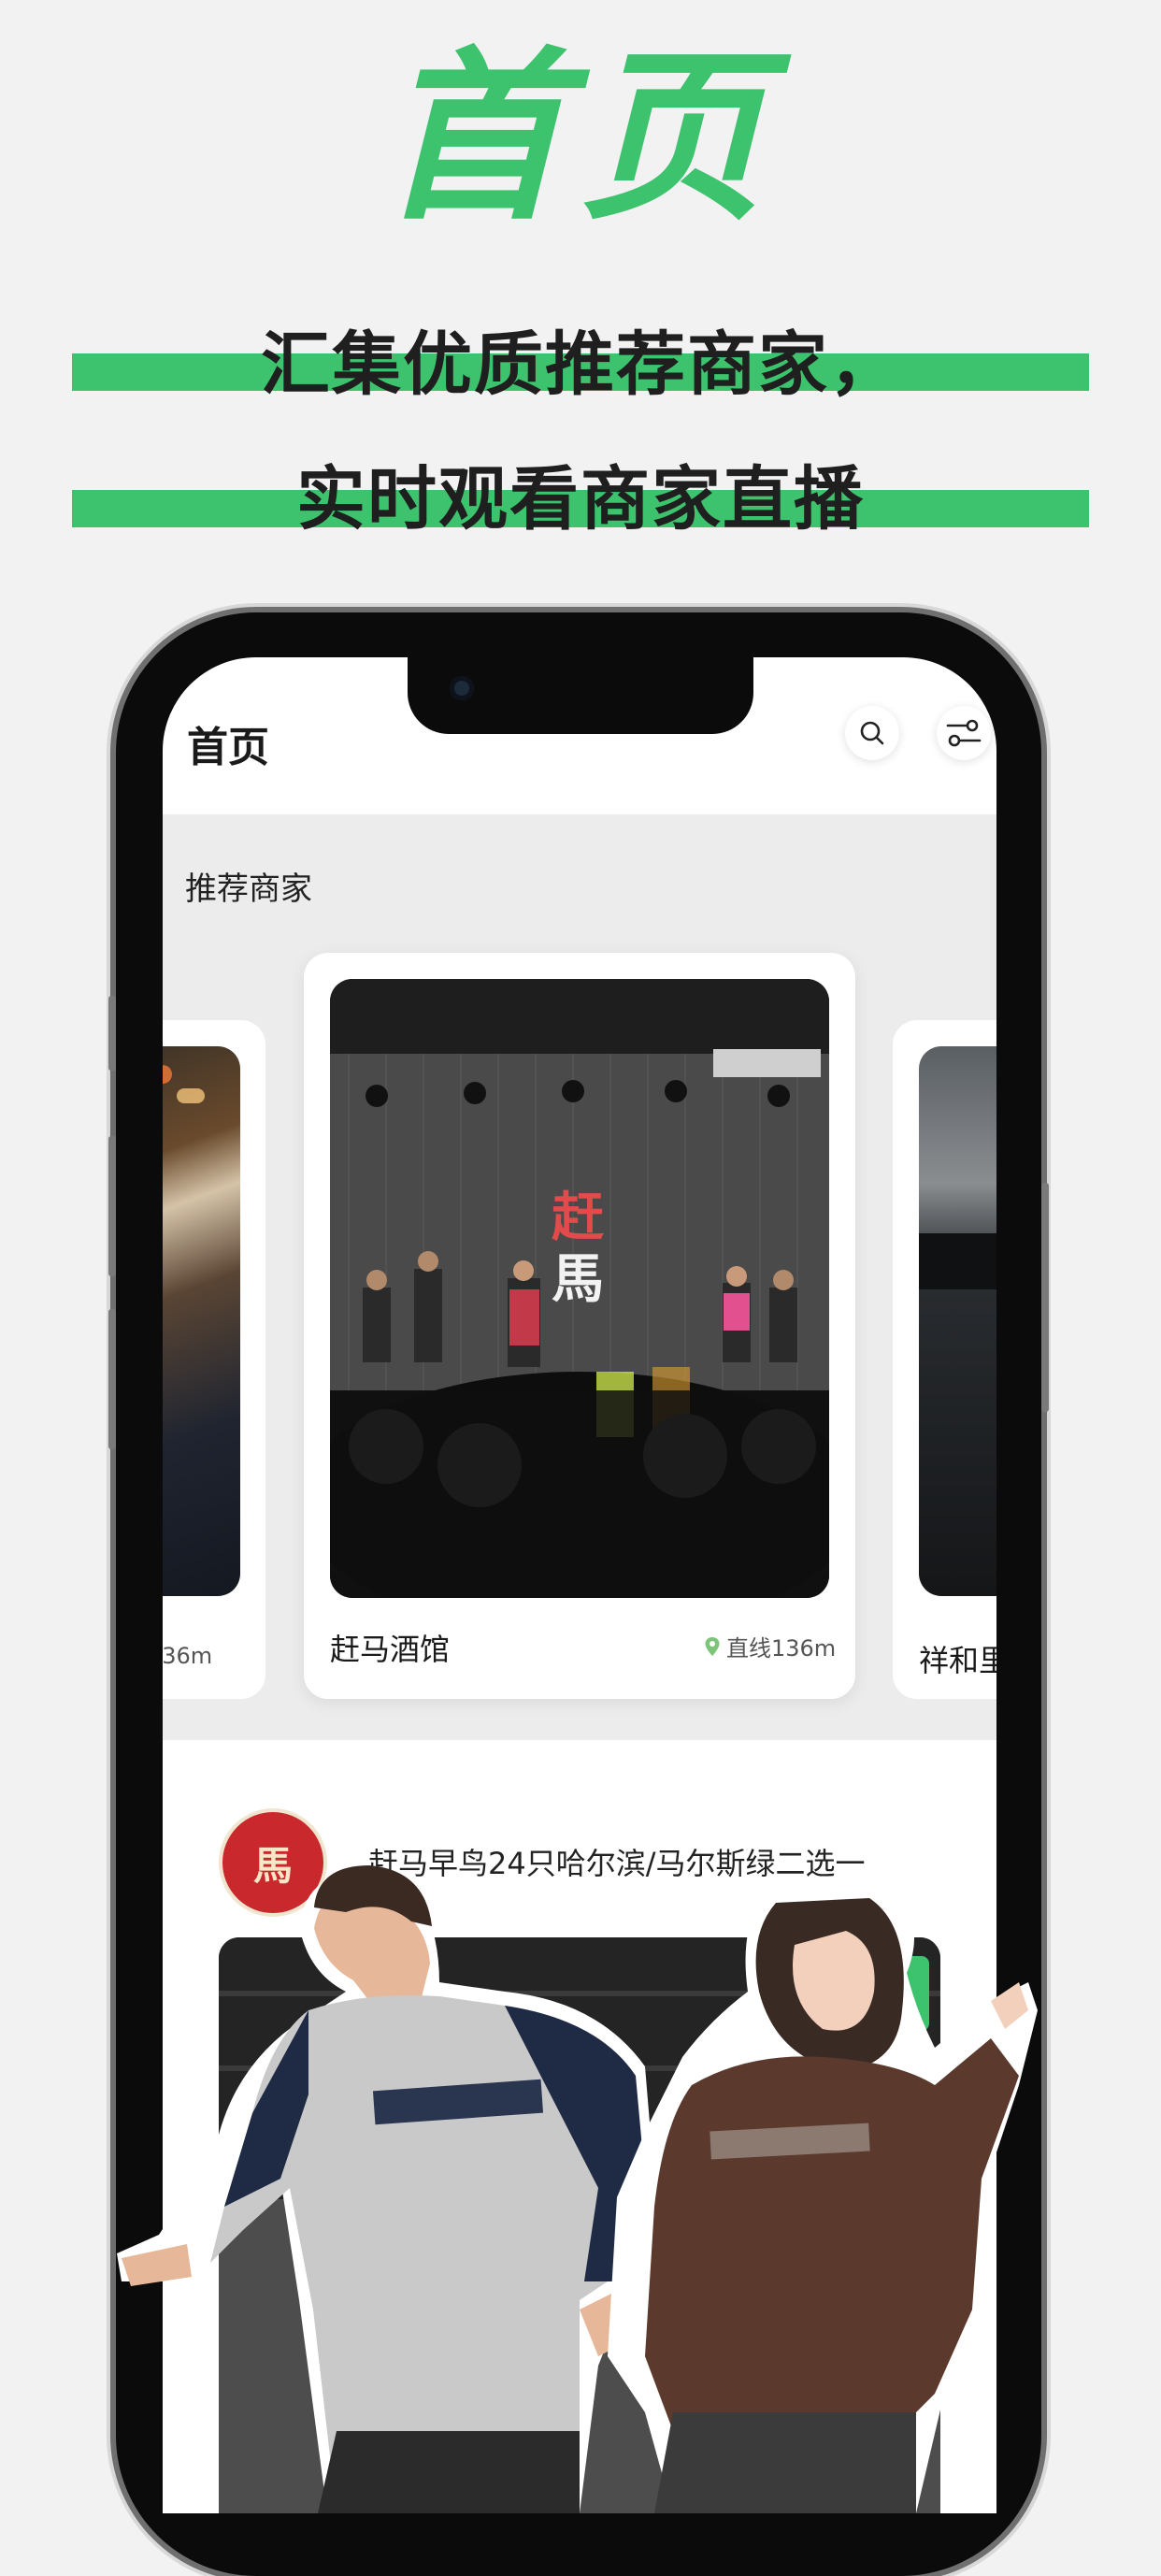 The width and height of the screenshot is (1161, 2576). I want to click on merchant-logo-text: 馬, so click(272, 1866).